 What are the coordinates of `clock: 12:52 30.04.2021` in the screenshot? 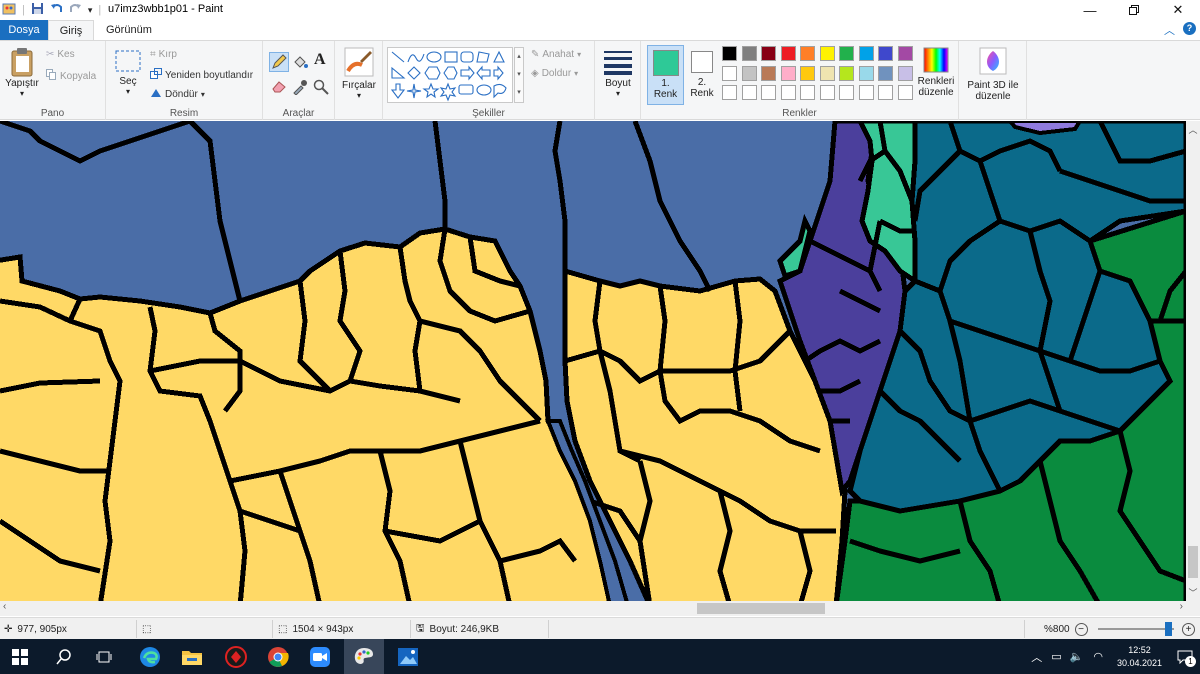 It's located at (1139, 657).